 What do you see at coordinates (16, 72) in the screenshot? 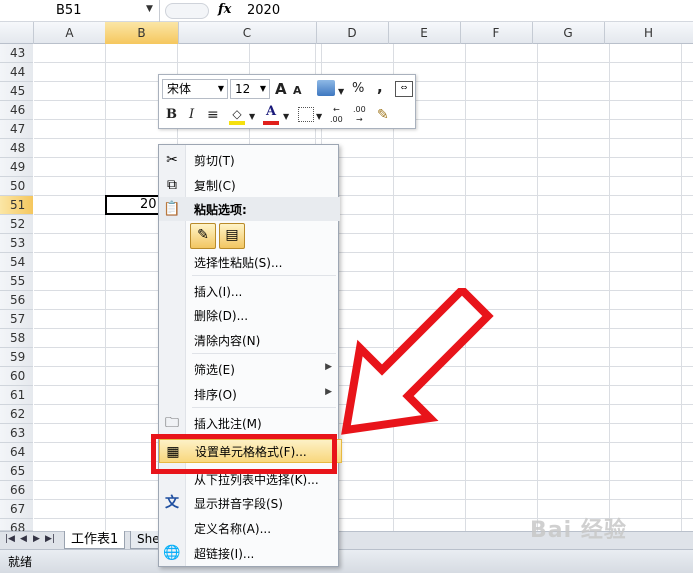
I see `row-header: 44` at bounding box center [16, 72].